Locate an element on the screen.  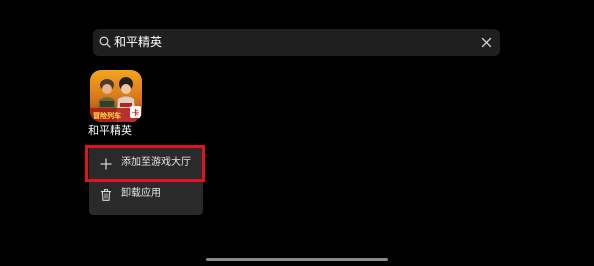
trash-icon is located at coordinates (106, 195).